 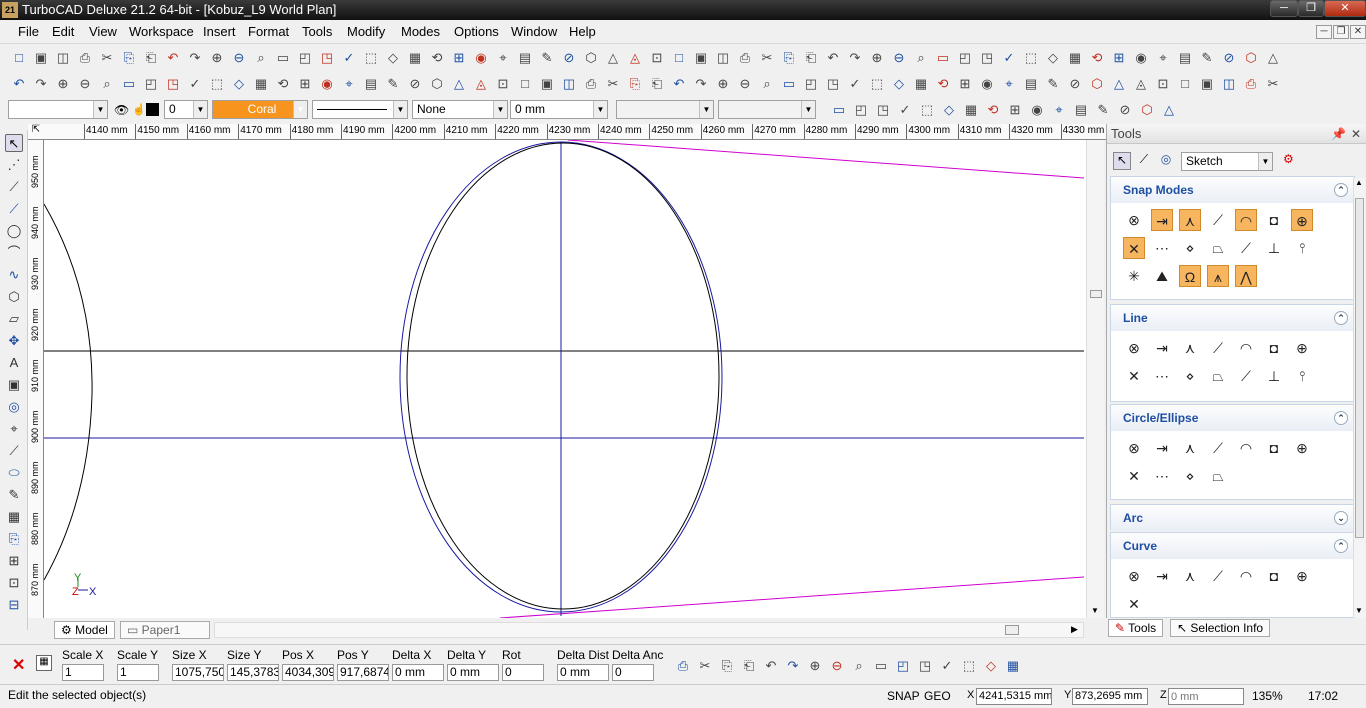 I want to click on tb1-tool-icon-21: ◉, so click(x=481, y=58).